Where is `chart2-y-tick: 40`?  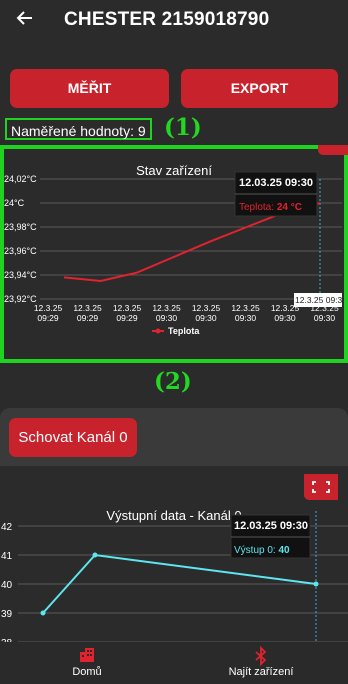 chart2-y-tick: 40 is located at coordinates (7, 585).